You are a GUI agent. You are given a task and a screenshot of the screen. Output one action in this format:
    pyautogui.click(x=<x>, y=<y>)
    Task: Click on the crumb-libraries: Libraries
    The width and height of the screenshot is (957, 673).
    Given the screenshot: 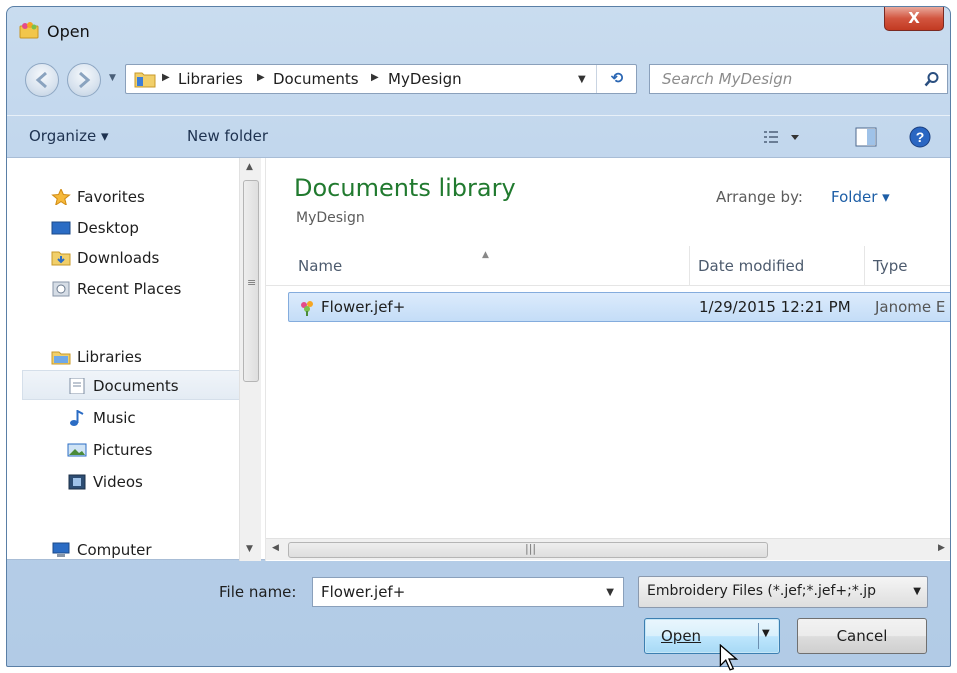 What is the action you would take?
    pyautogui.click(x=210, y=79)
    